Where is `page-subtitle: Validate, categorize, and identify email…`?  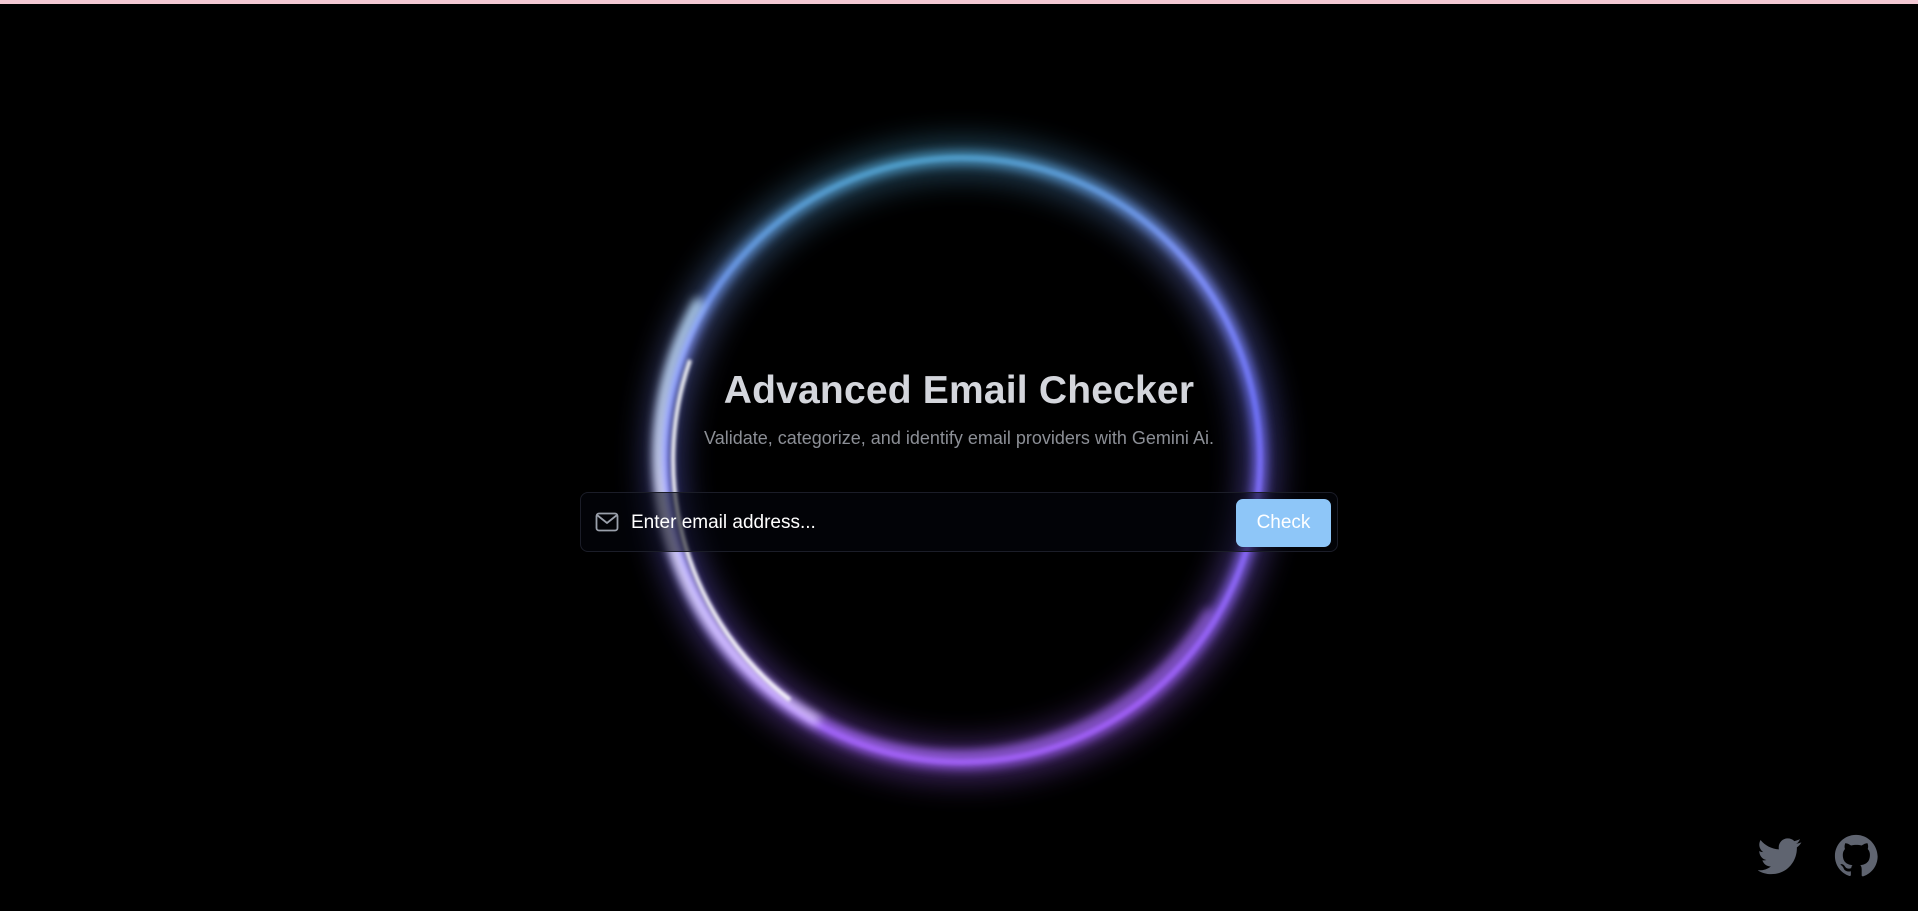 page-subtitle: Validate, categorize, and identify email… is located at coordinates (959, 438).